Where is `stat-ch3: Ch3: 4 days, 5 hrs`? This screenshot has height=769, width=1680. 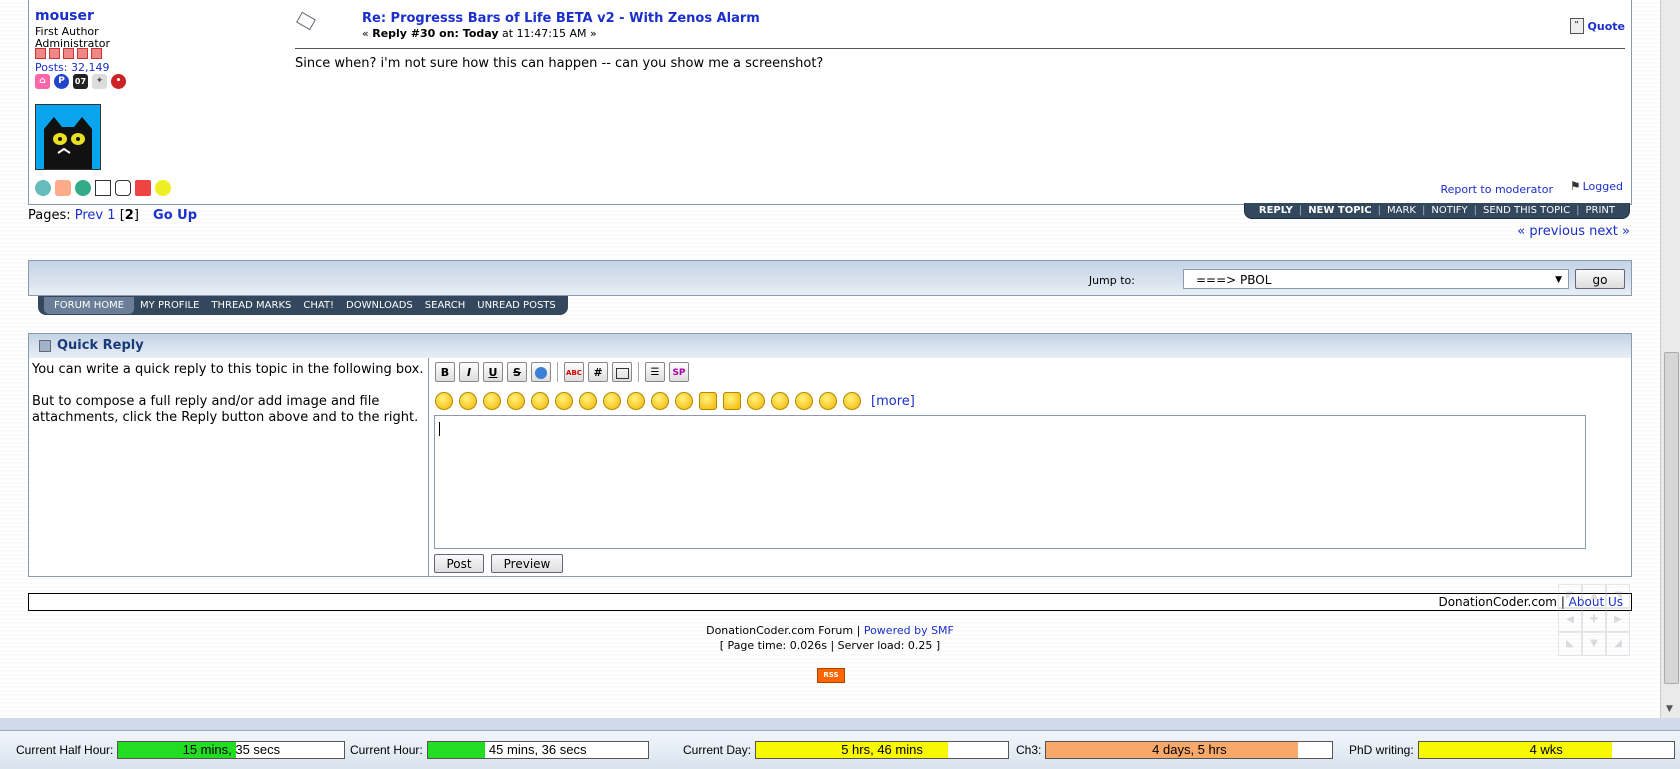
stat-ch3: Ch3: 4 days, 5 hrs is located at coordinates (1175, 750).